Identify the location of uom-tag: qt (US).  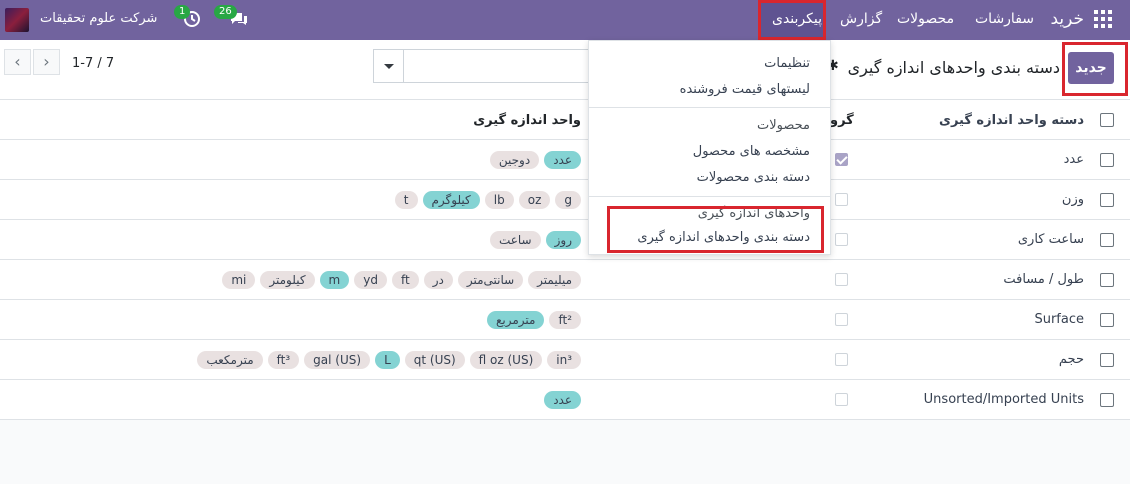
(434, 360).